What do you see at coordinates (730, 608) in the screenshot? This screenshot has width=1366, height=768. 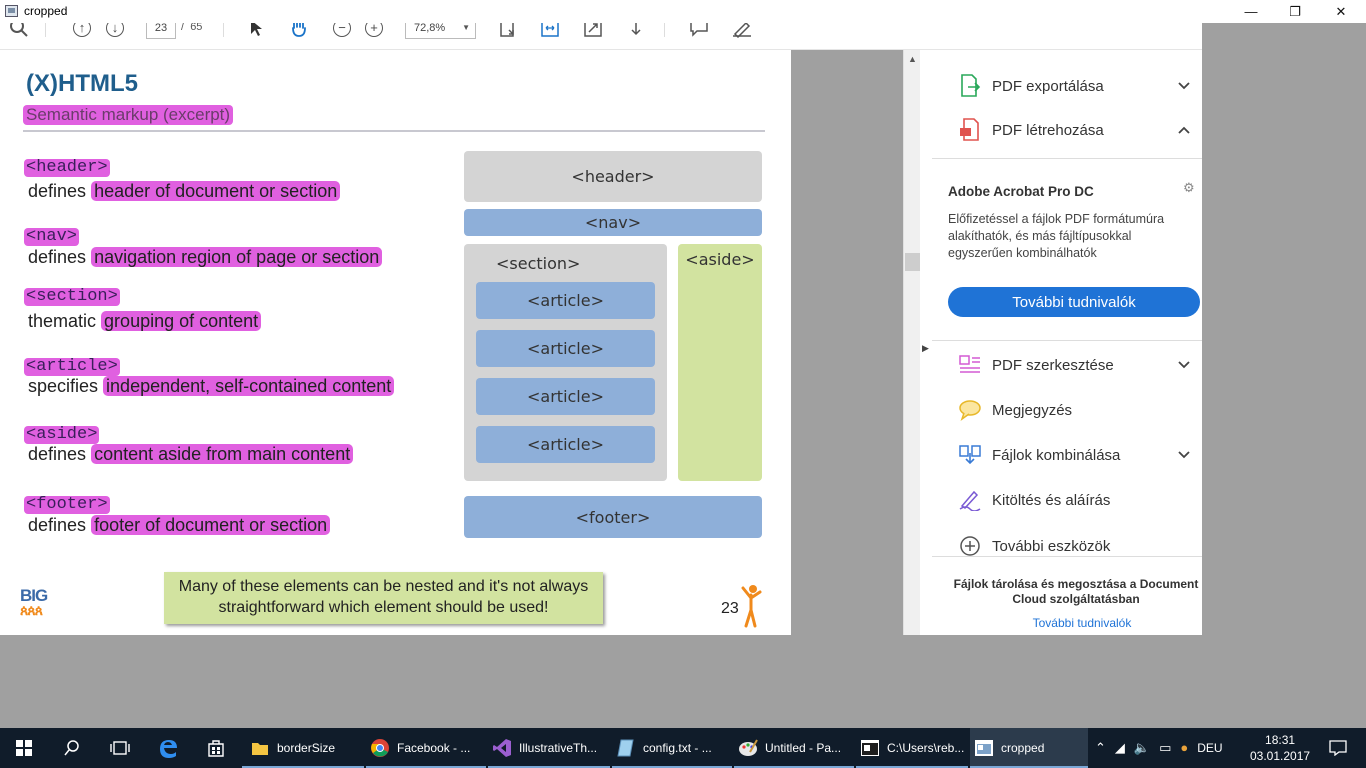 I see `slide-page-number: 23` at bounding box center [730, 608].